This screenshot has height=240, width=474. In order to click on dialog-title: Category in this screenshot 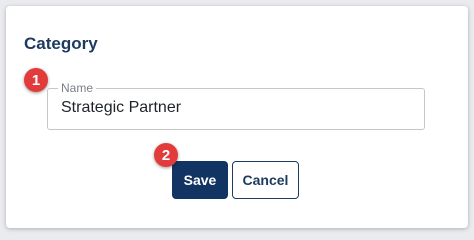, I will do `click(61, 43)`.